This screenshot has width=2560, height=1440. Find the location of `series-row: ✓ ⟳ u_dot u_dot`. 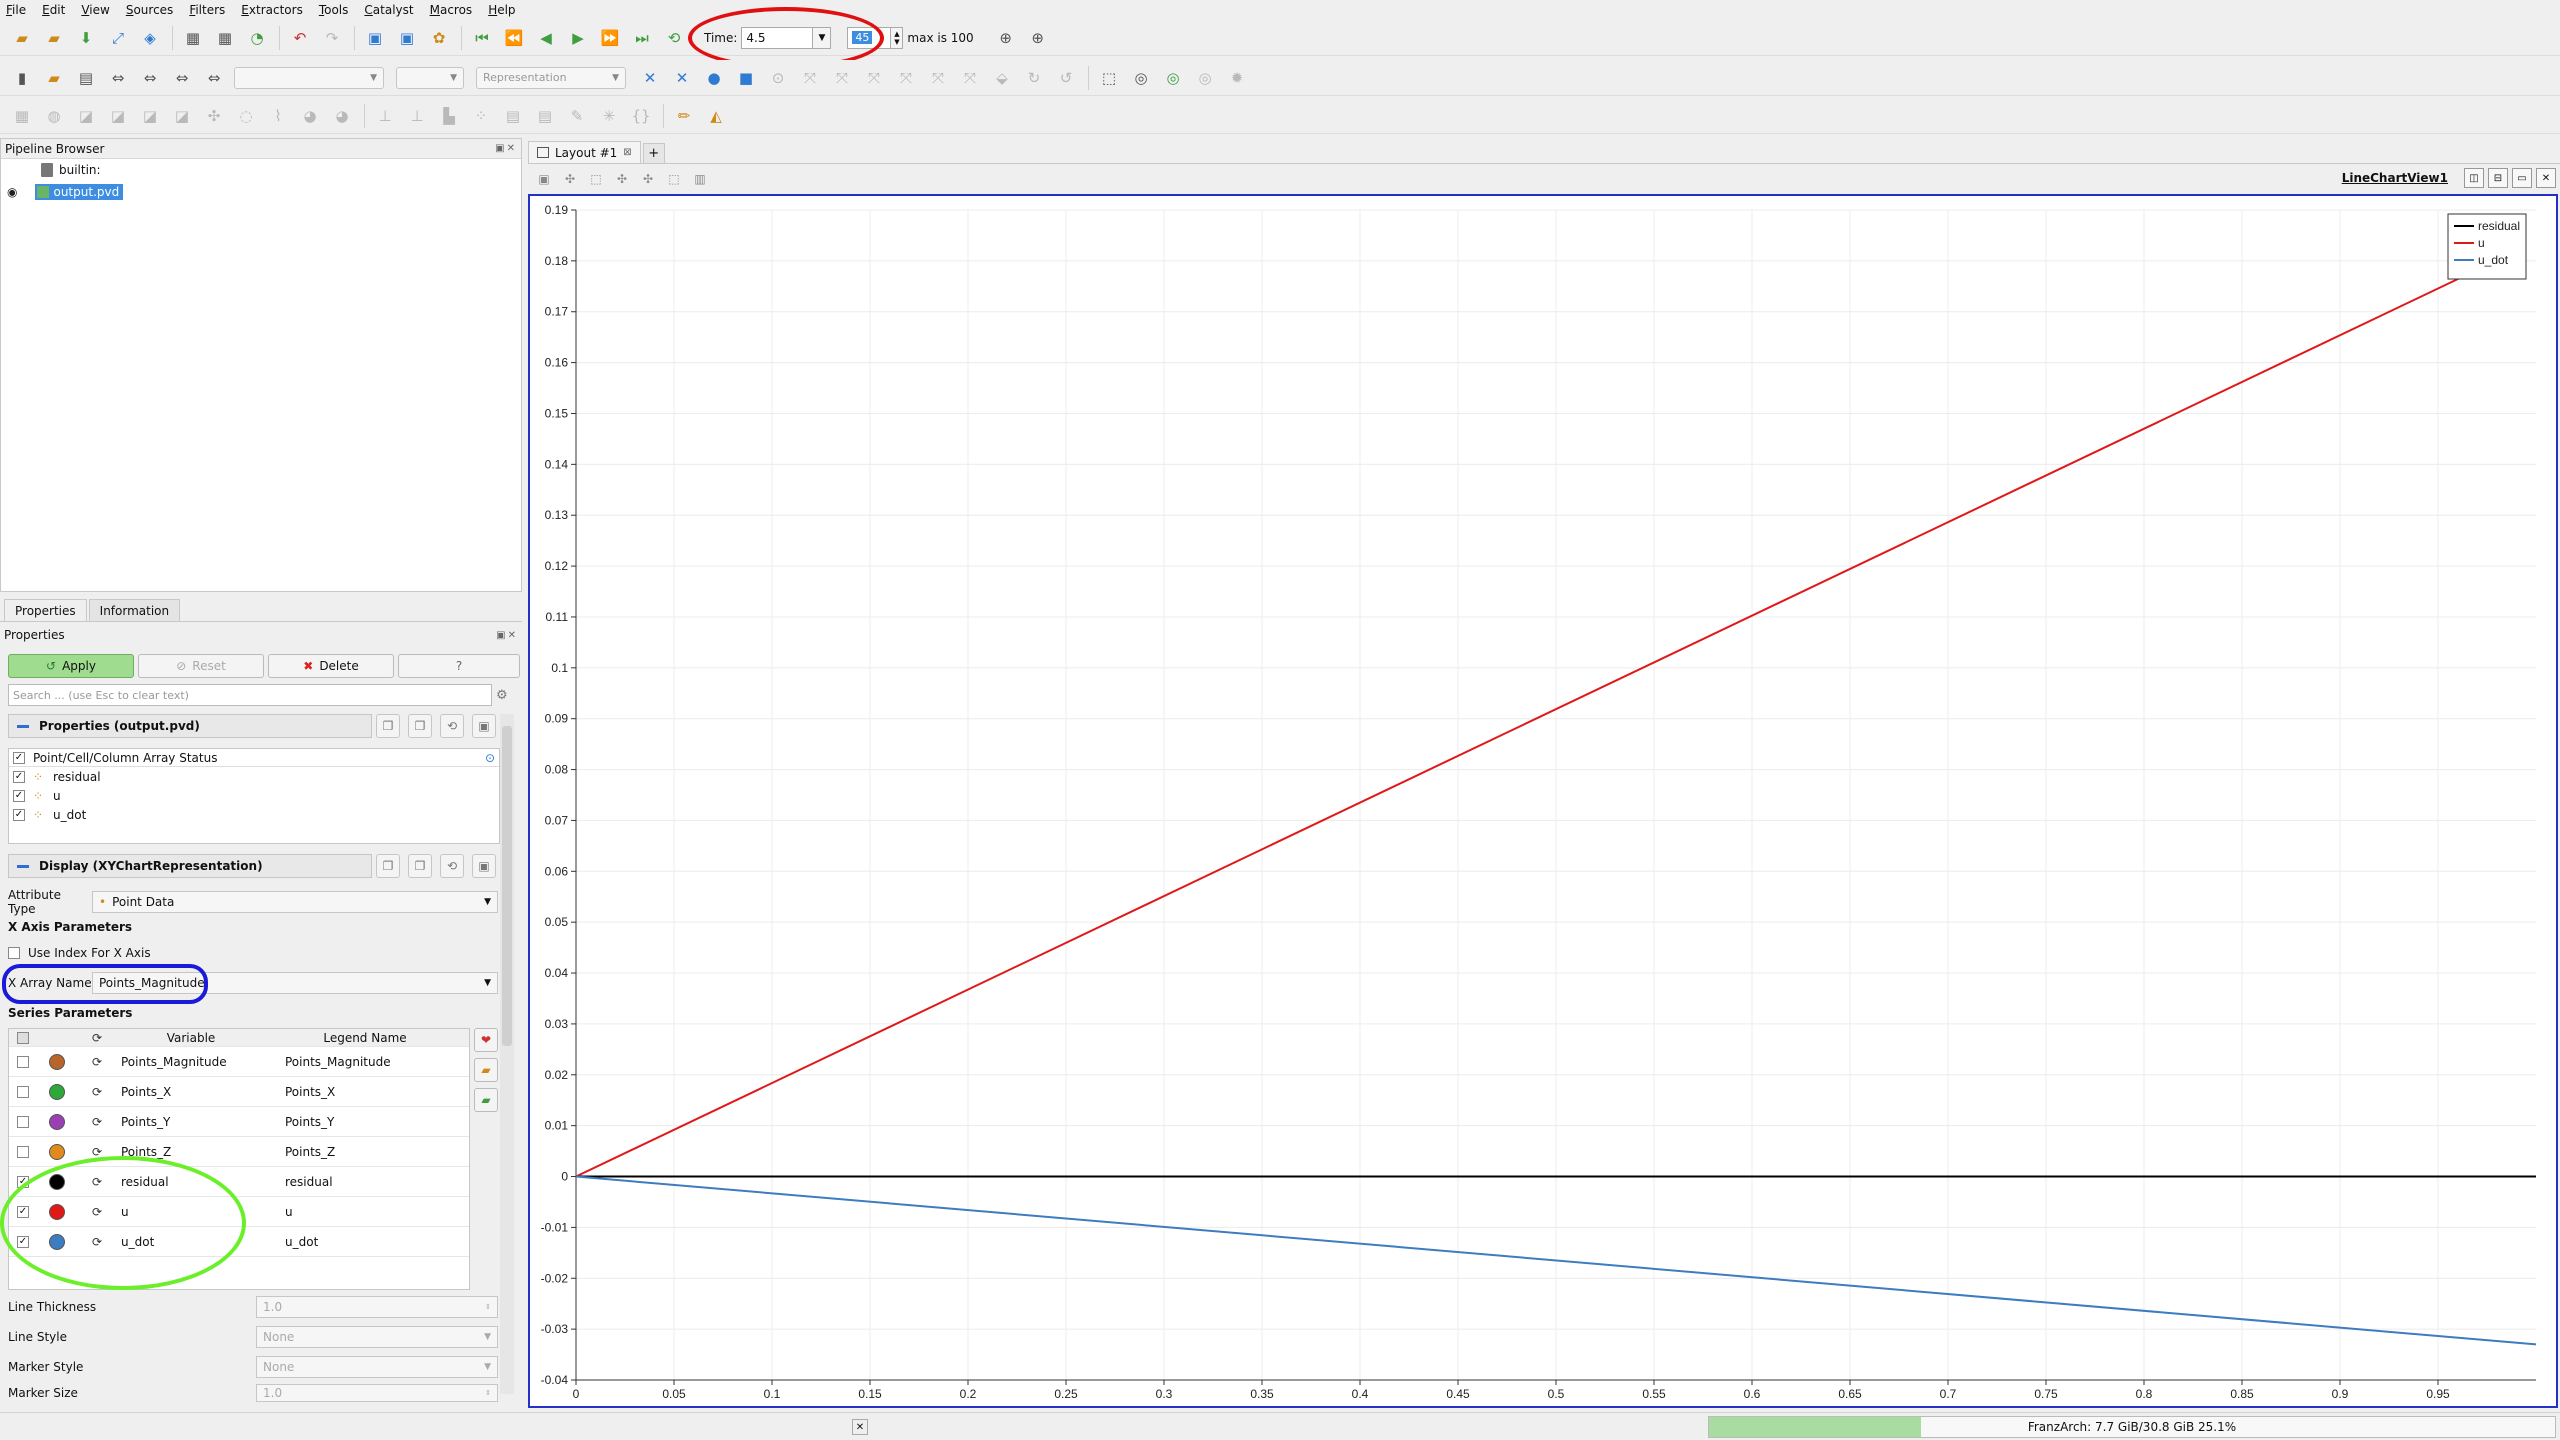

series-row: ✓ ⟳ u_dot u_dot is located at coordinates (239, 1242).